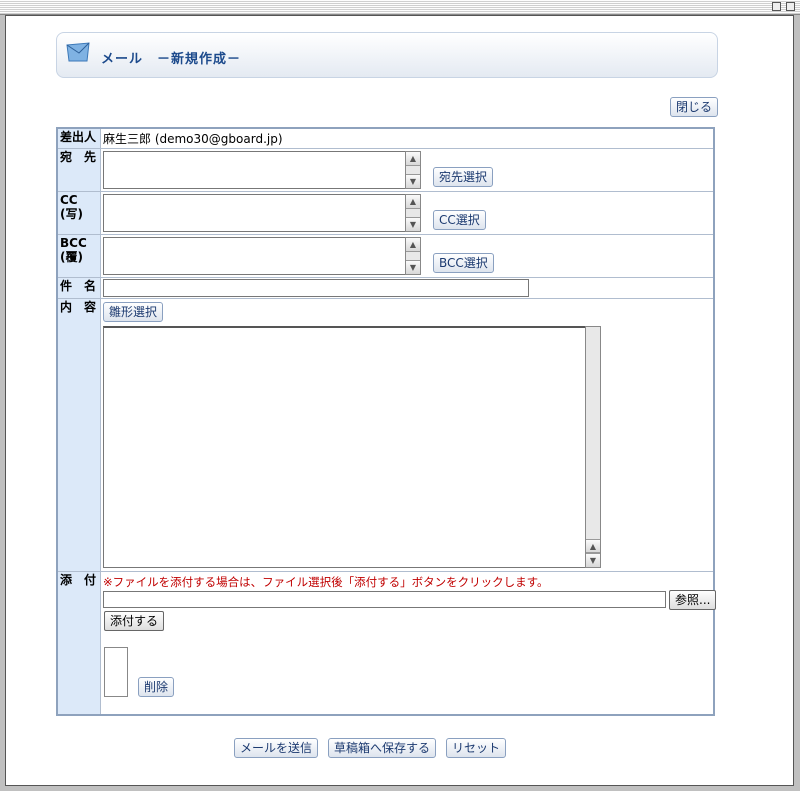 This screenshot has width=800, height=791. I want to click on cc-scrollbar: ▲ ▼, so click(413, 213).